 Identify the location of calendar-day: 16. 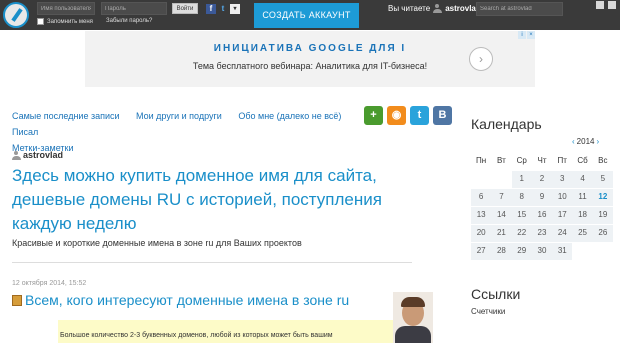
(542, 216).